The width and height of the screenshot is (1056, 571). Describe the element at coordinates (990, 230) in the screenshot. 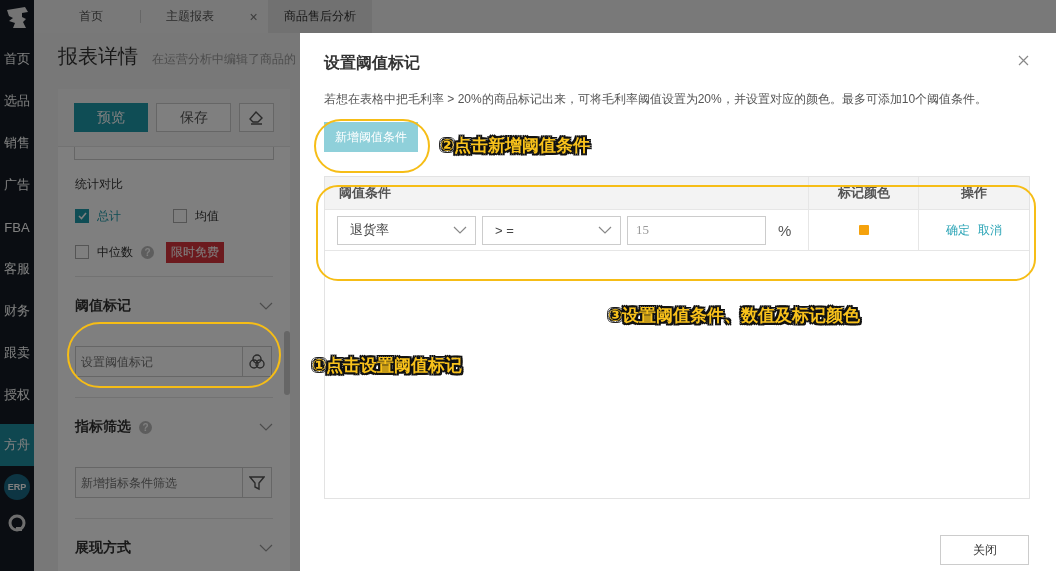

I see `action-link: 取消` at that location.